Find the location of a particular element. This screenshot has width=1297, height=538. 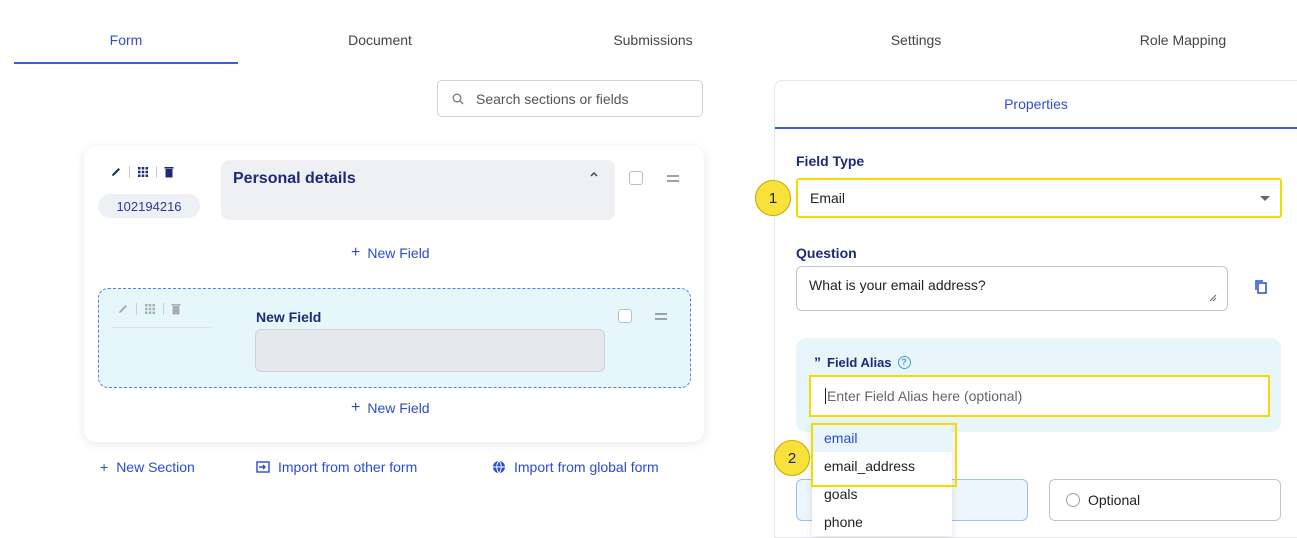

suggestion-label: goals is located at coordinates (841, 494).